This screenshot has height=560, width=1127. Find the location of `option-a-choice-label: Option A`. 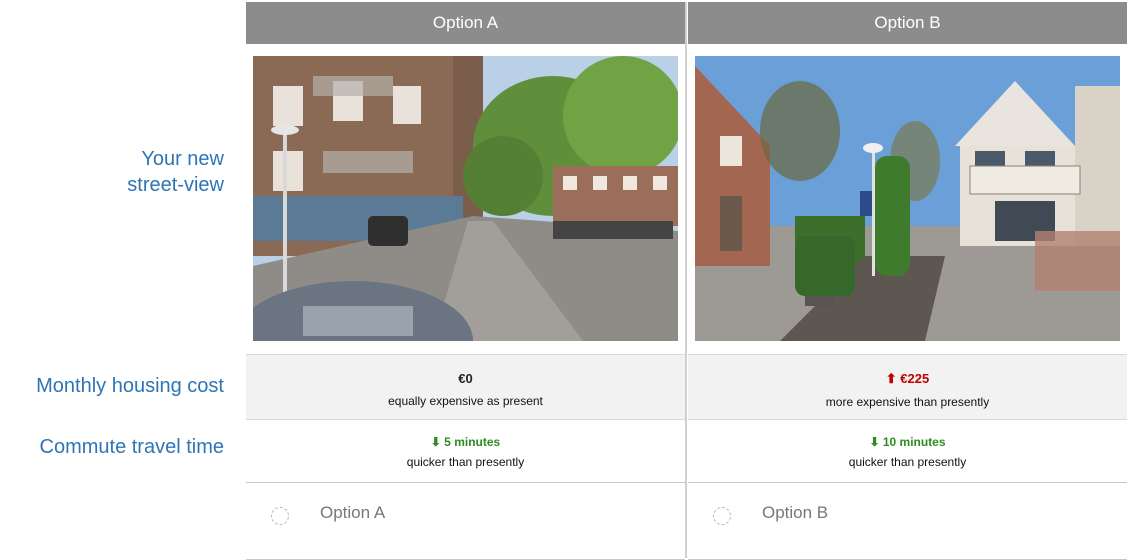

option-a-choice-label: Option A is located at coordinates (352, 513).